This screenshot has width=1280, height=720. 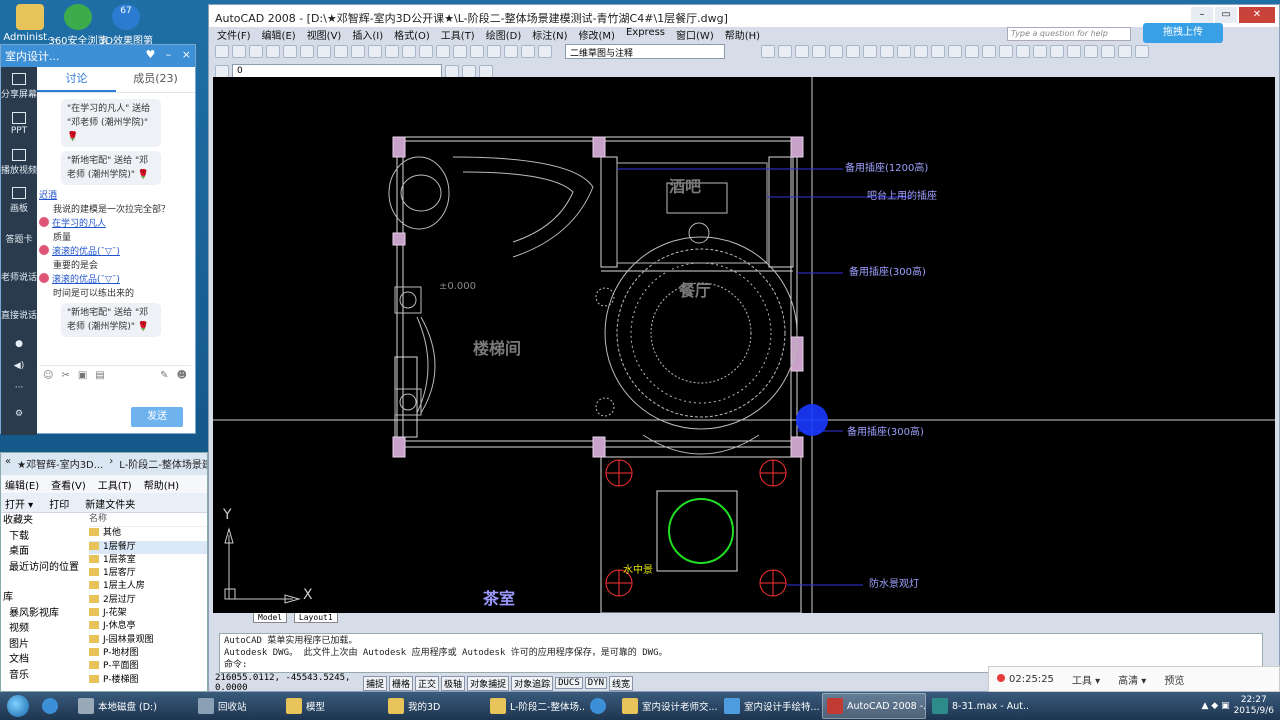 I want to click on file-item: 1层主人房, so click(x=148, y=586).